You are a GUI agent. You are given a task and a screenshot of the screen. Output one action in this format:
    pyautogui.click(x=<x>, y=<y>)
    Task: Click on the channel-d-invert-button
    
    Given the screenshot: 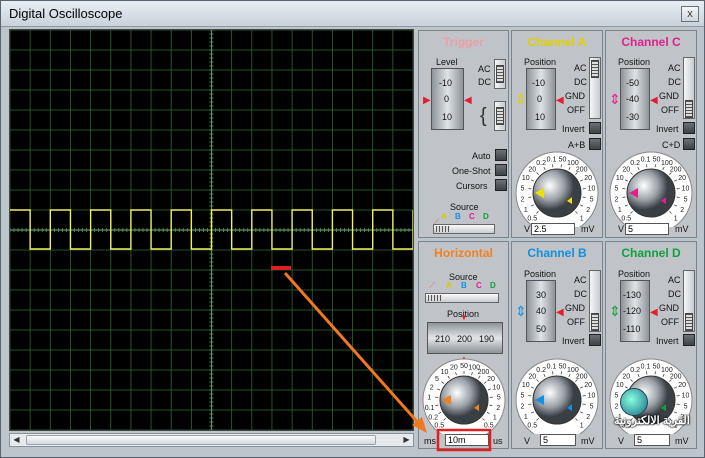 What is the action you would take?
    pyautogui.click(x=689, y=340)
    